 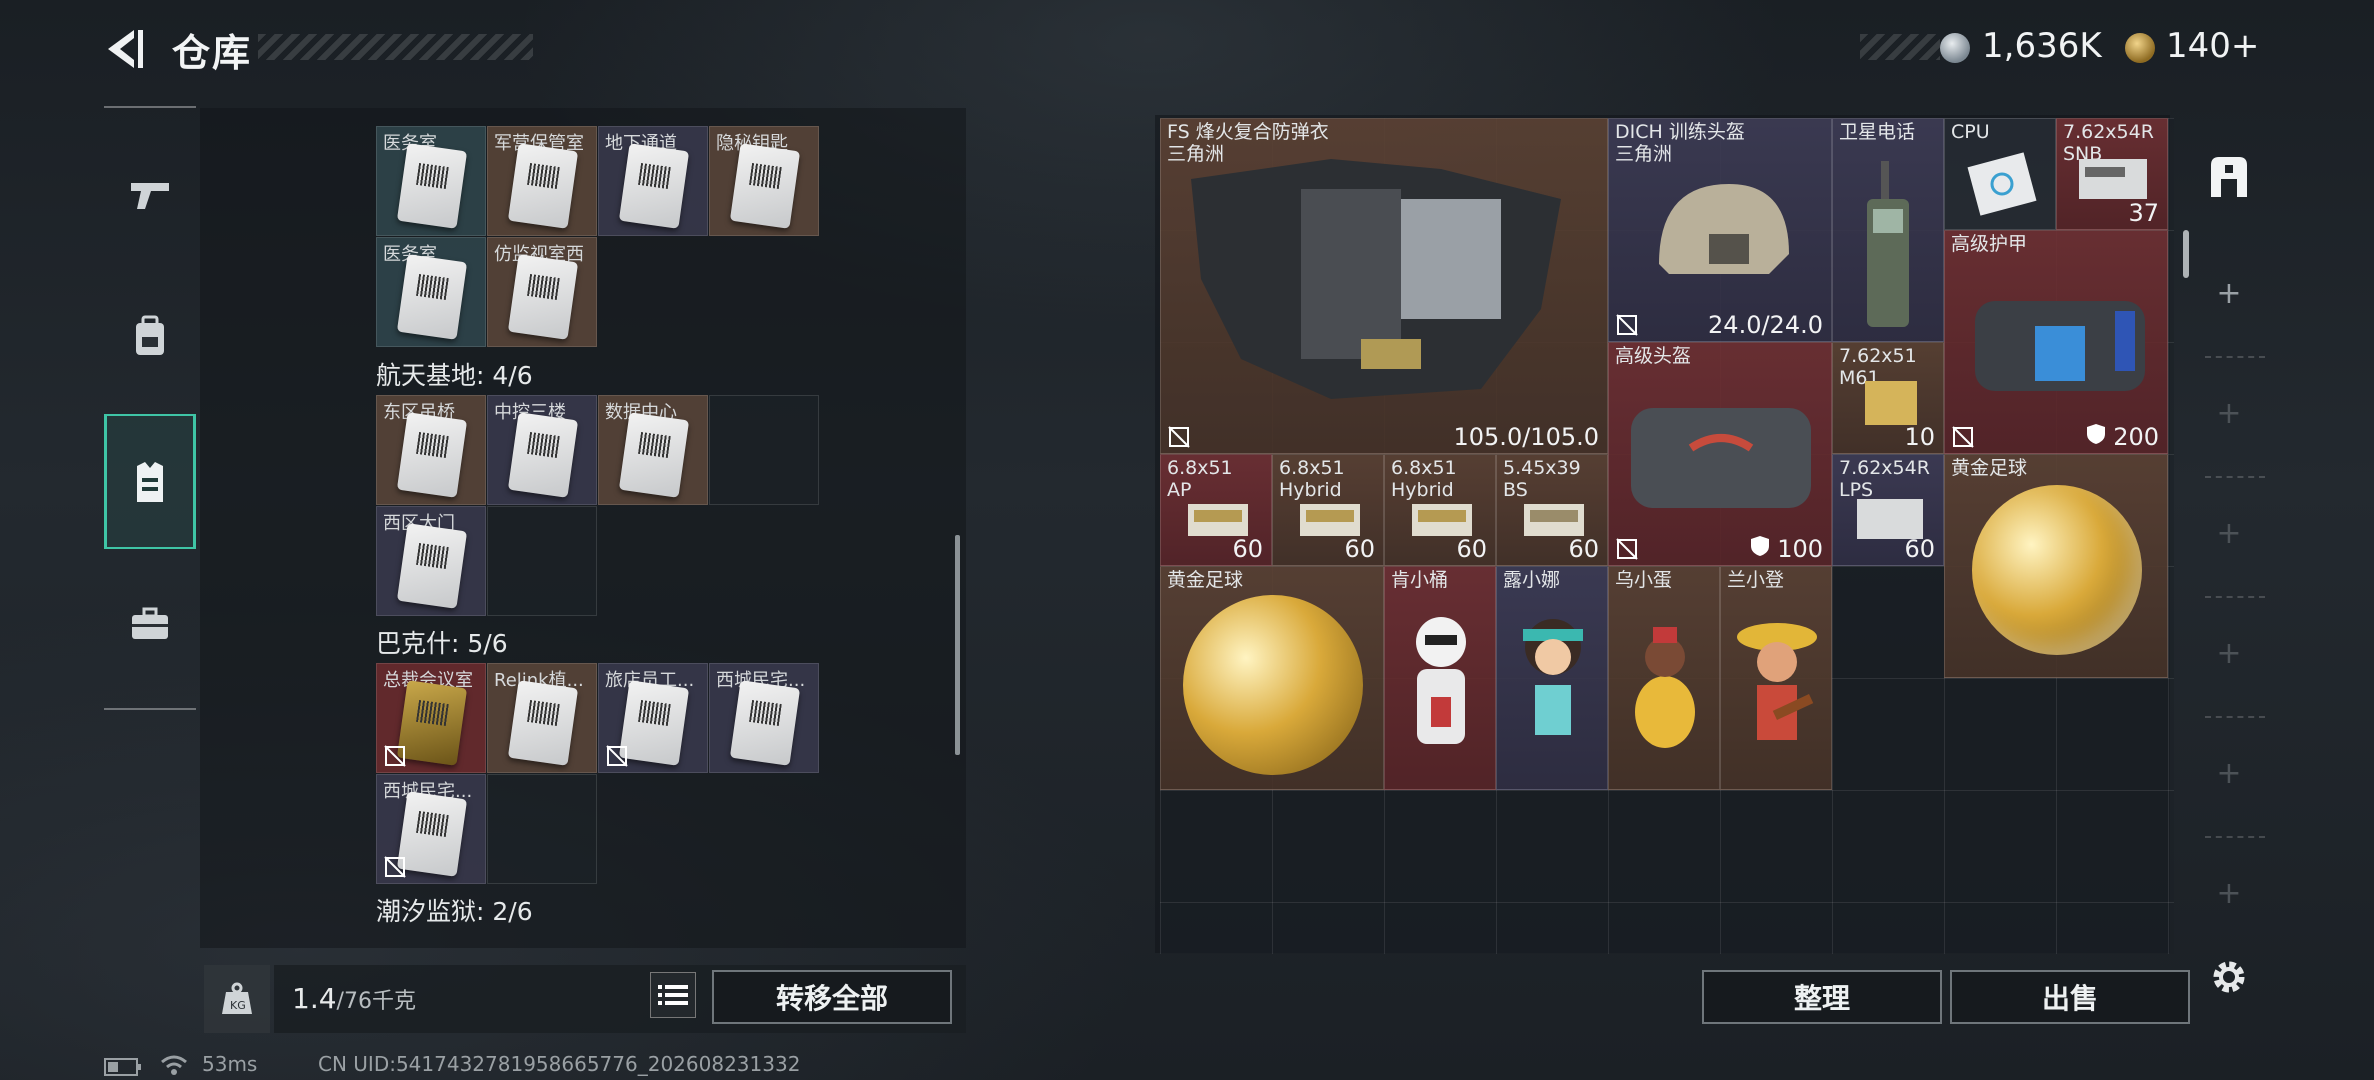 I want to click on back-arrow-icon, so click(x=123, y=49).